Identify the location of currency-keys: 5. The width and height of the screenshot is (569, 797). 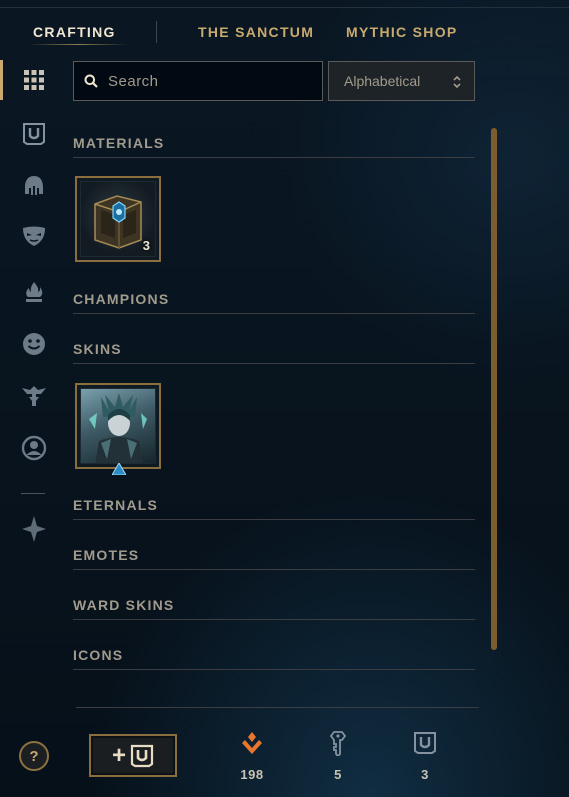
(338, 756).